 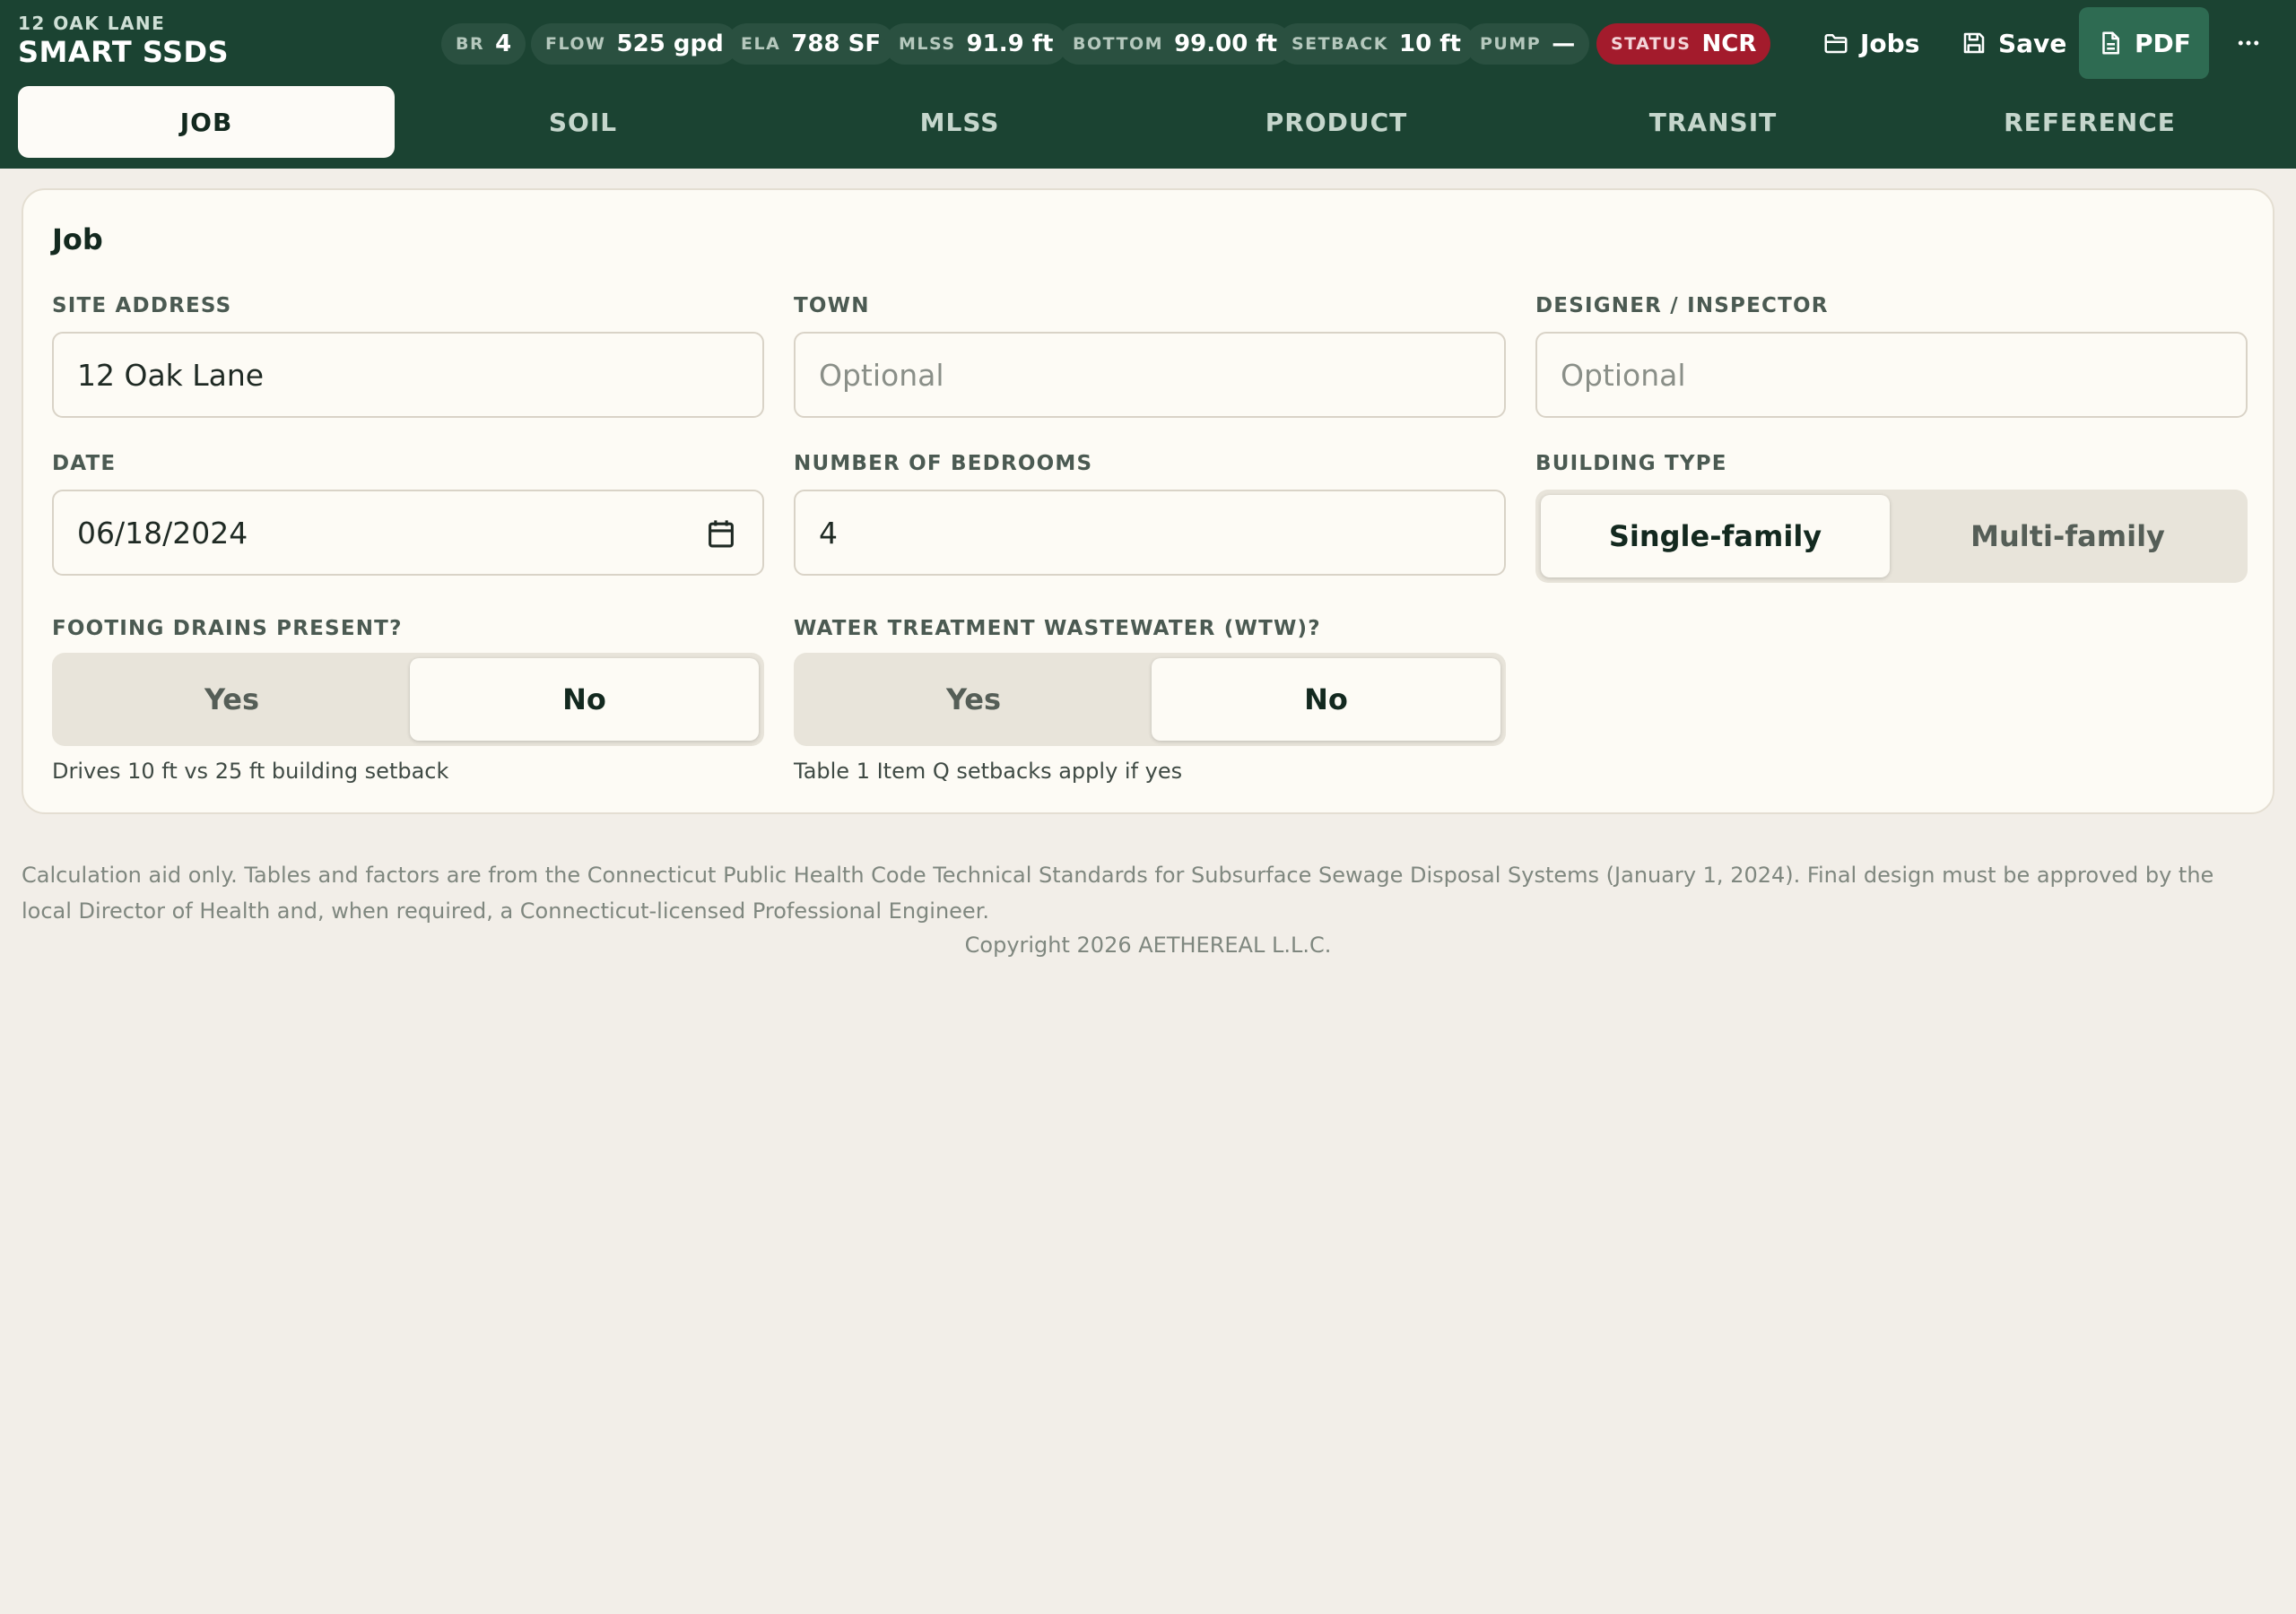 I want to click on building-type-single-family: Single-family, so click(x=1715, y=536).